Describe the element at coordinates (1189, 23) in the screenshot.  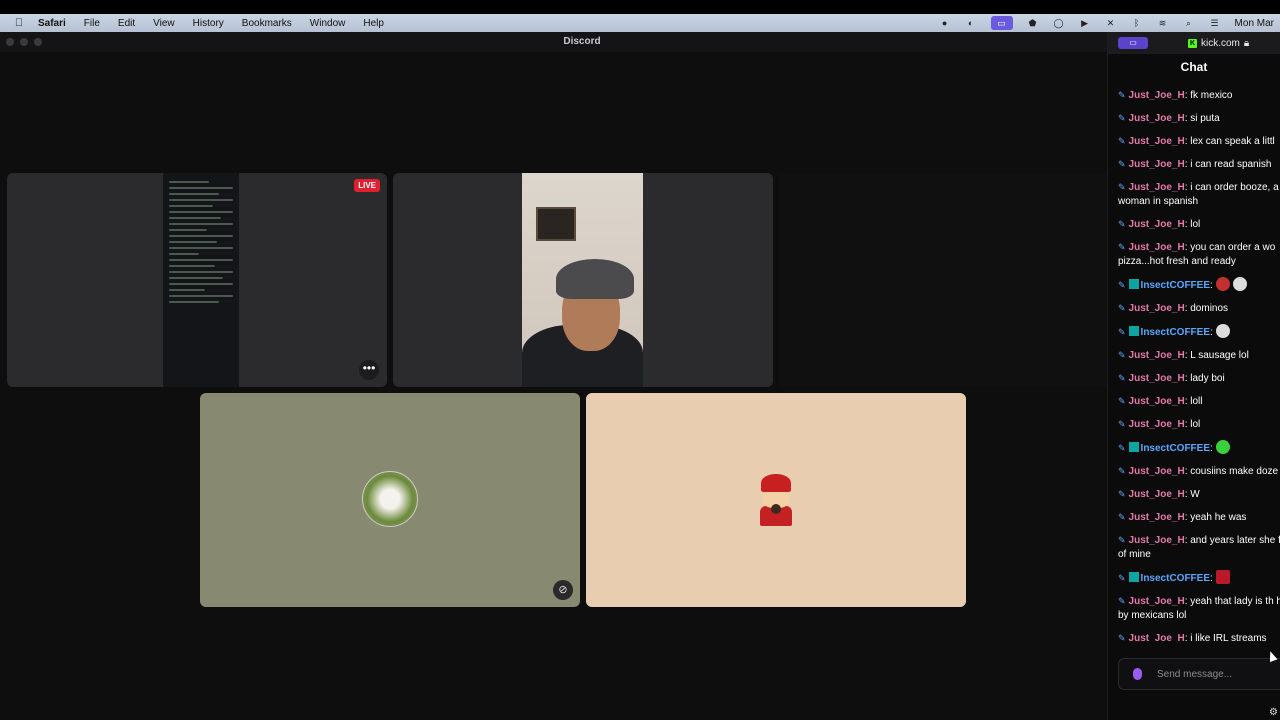
I see `search-icon: ⌕` at that location.